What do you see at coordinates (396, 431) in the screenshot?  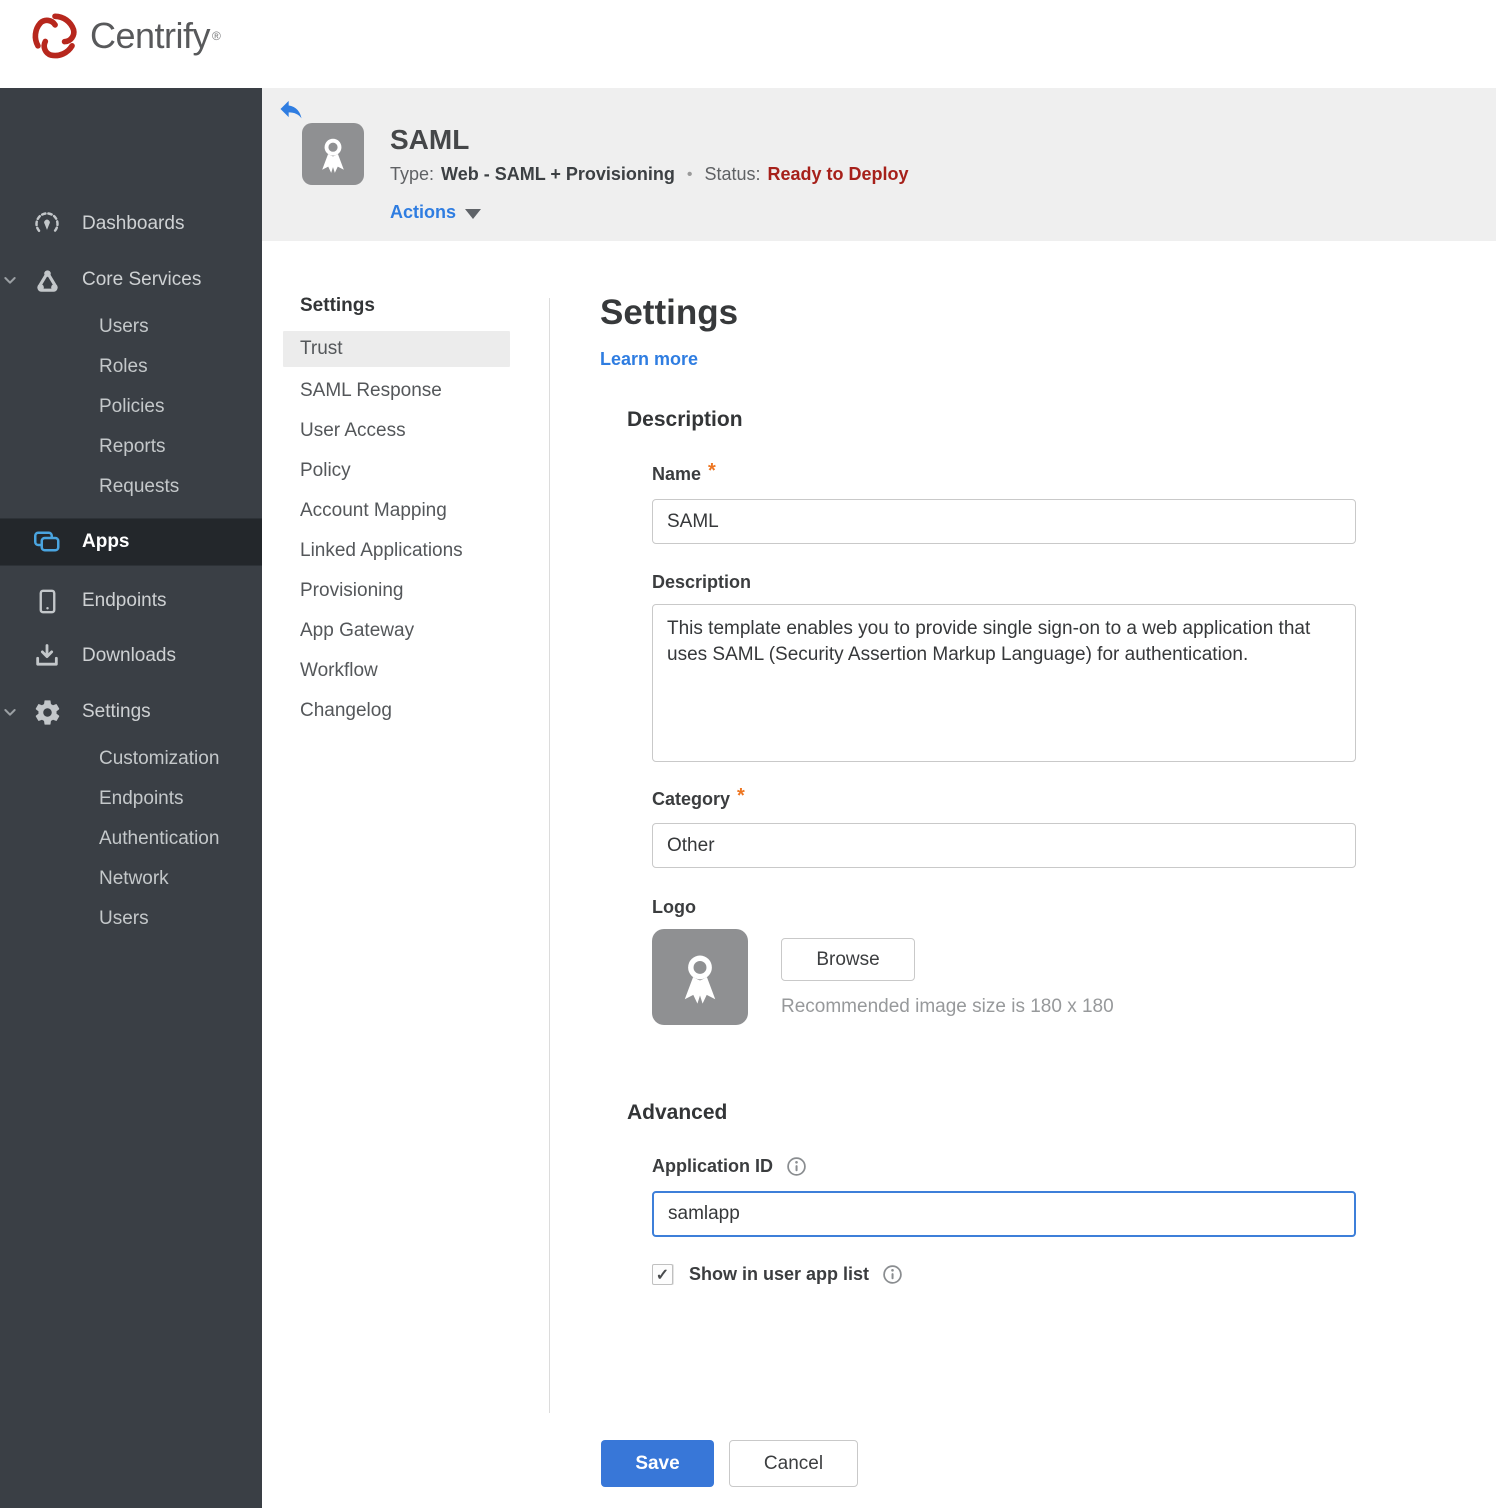 I see `subnav-item-user-access: User Access` at bounding box center [396, 431].